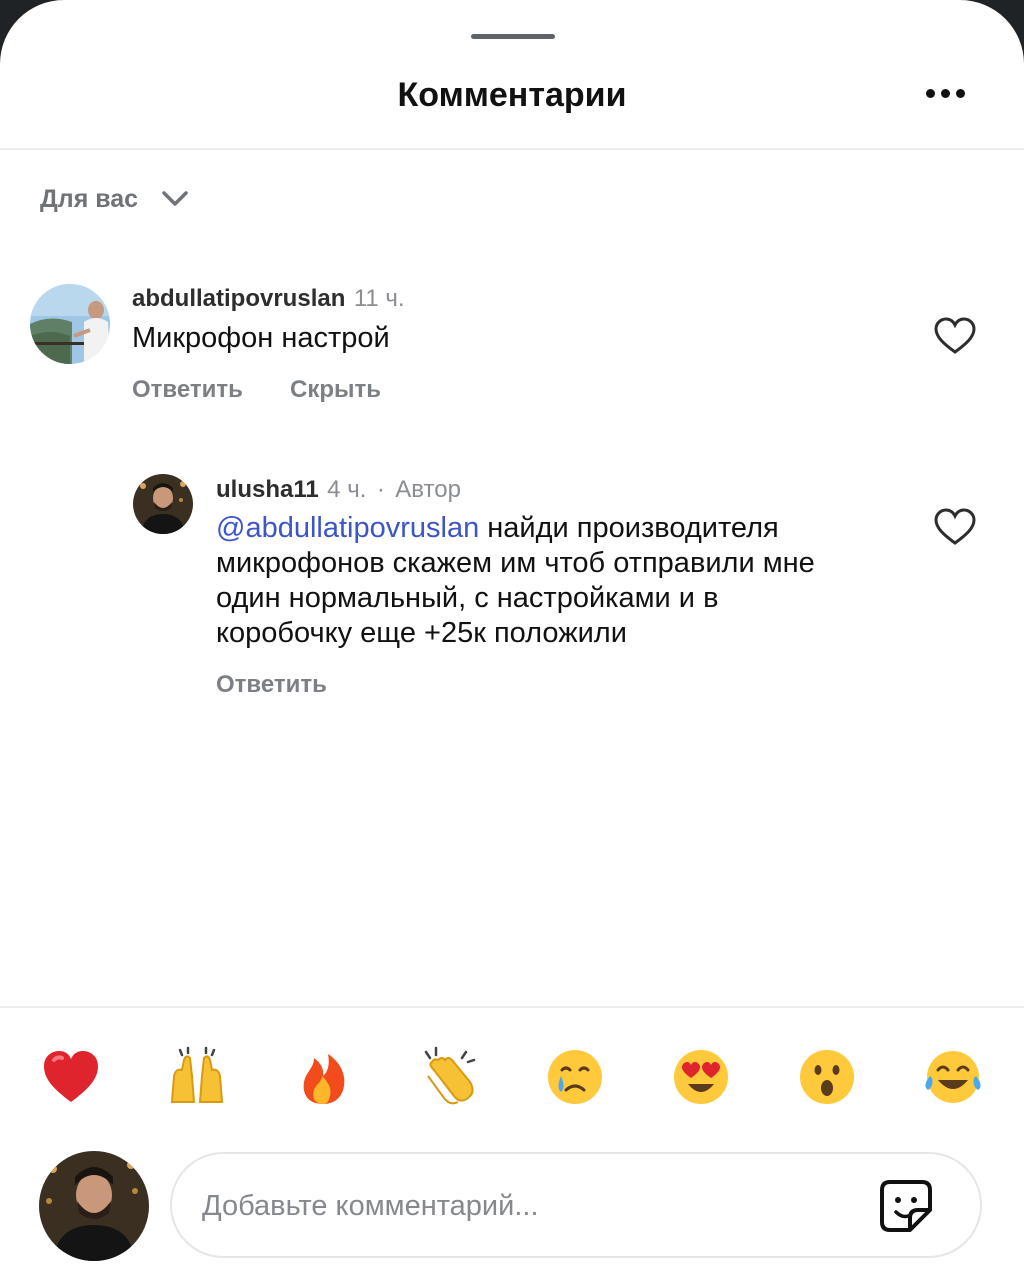 Image resolution: width=1024 pixels, height=1280 pixels. I want to click on reactions-divider, so click(512, 1007).